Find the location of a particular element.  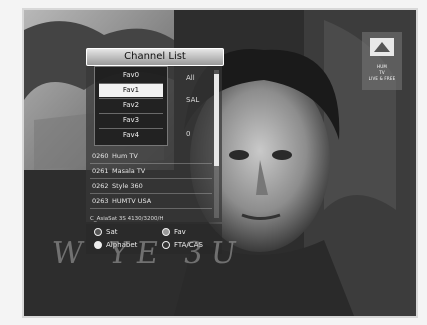

key-label: Sat is located at coordinates (112, 232).